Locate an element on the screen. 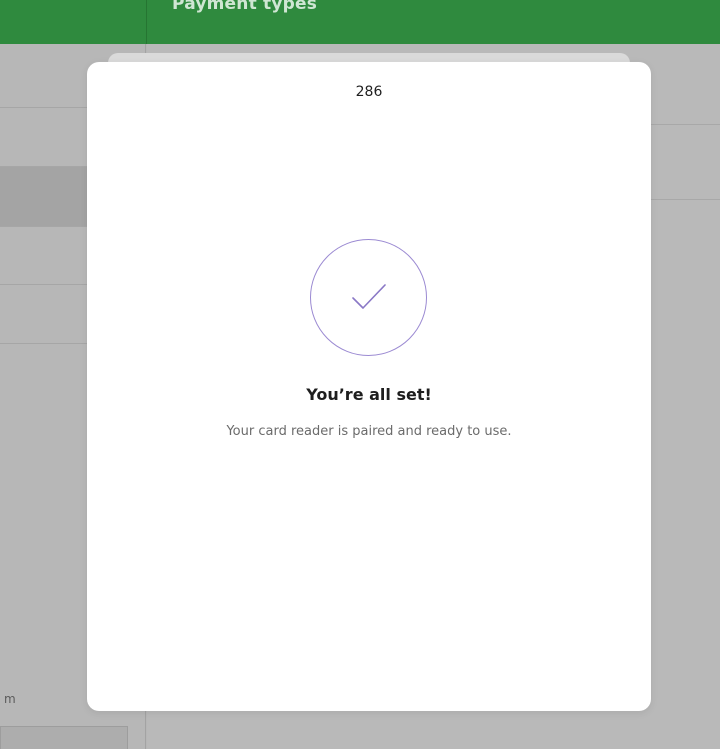 The image size is (720, 749). left-partial-label: m is located at coordinates (10, 699).